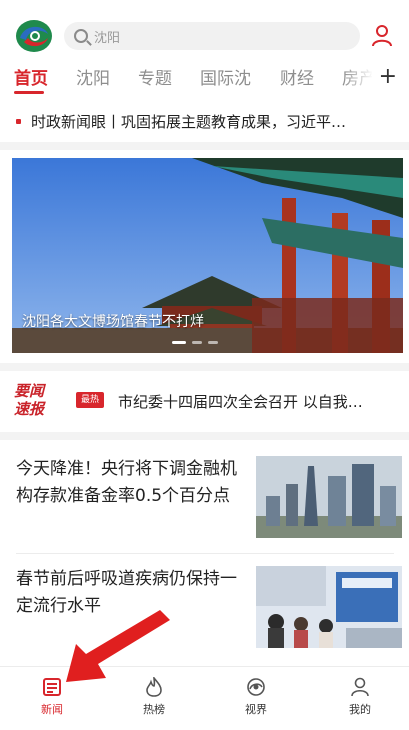  Describe the element at coordinates (93, 76) in the screenshot. I see `tab-shenyang: 沈阳` at that location.